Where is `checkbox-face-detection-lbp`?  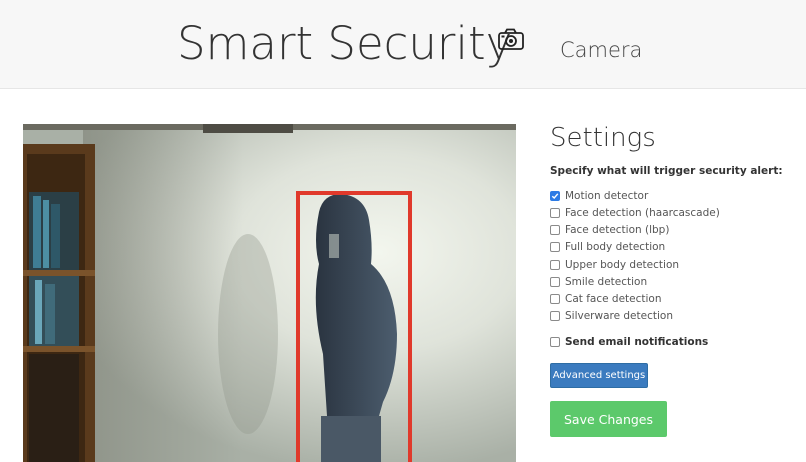 checkbox-face-detection-lbp is located at coordinates (555, 230).